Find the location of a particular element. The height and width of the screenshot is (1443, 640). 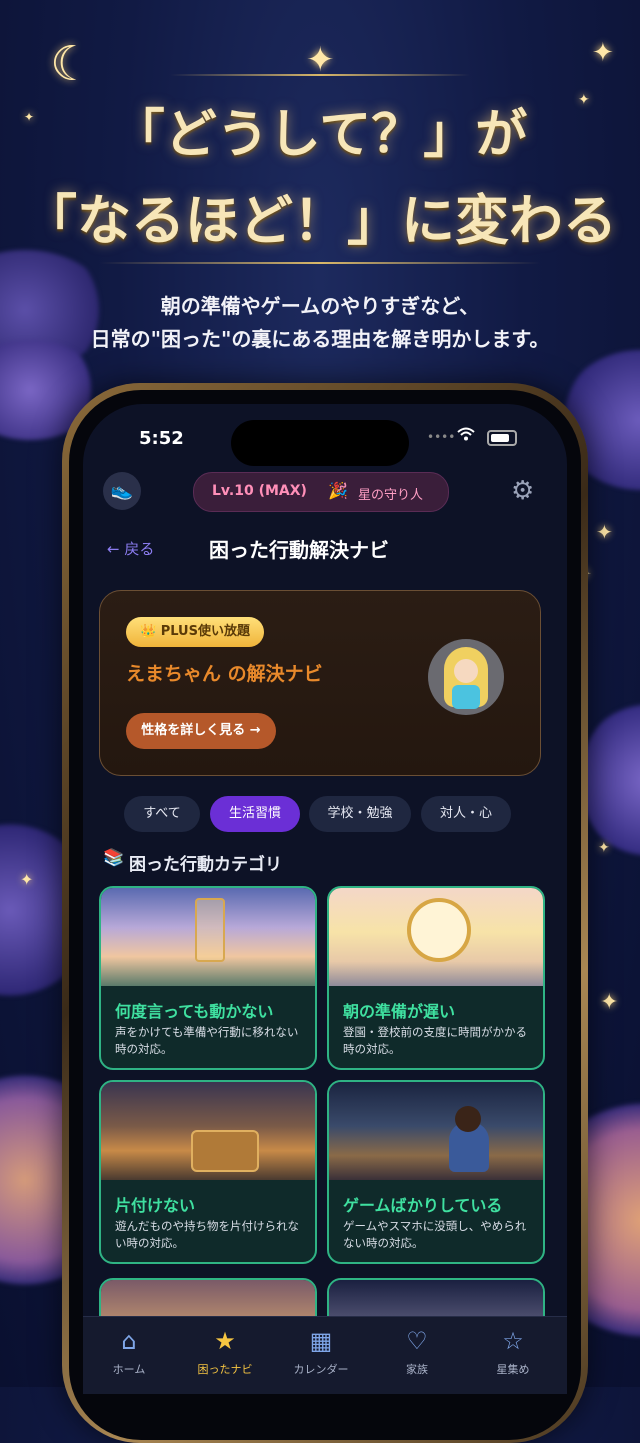

category-card-tidy: 片付けない 遊んだものや持ち物を片付けられない時の対応。 is located at coordinates (208, 1172).